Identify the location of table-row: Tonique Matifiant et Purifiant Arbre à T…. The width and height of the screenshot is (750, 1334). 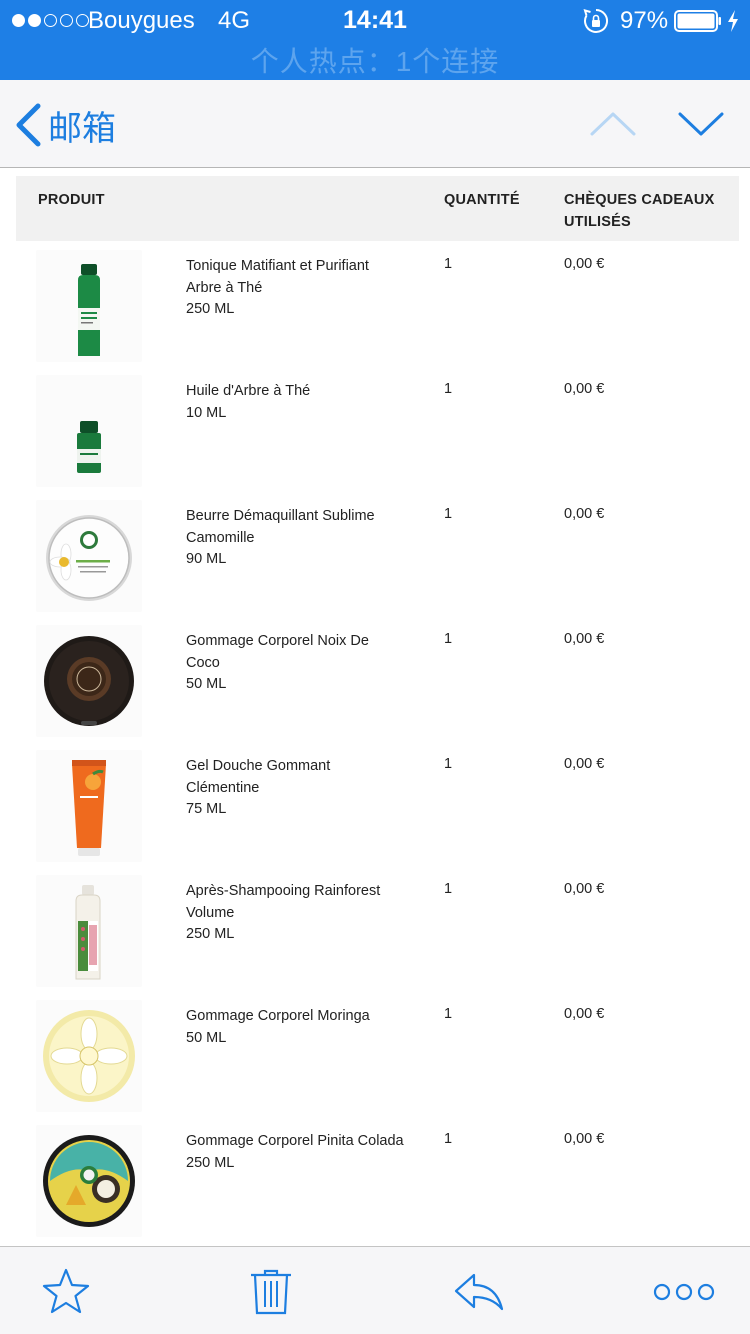
(375, 306).